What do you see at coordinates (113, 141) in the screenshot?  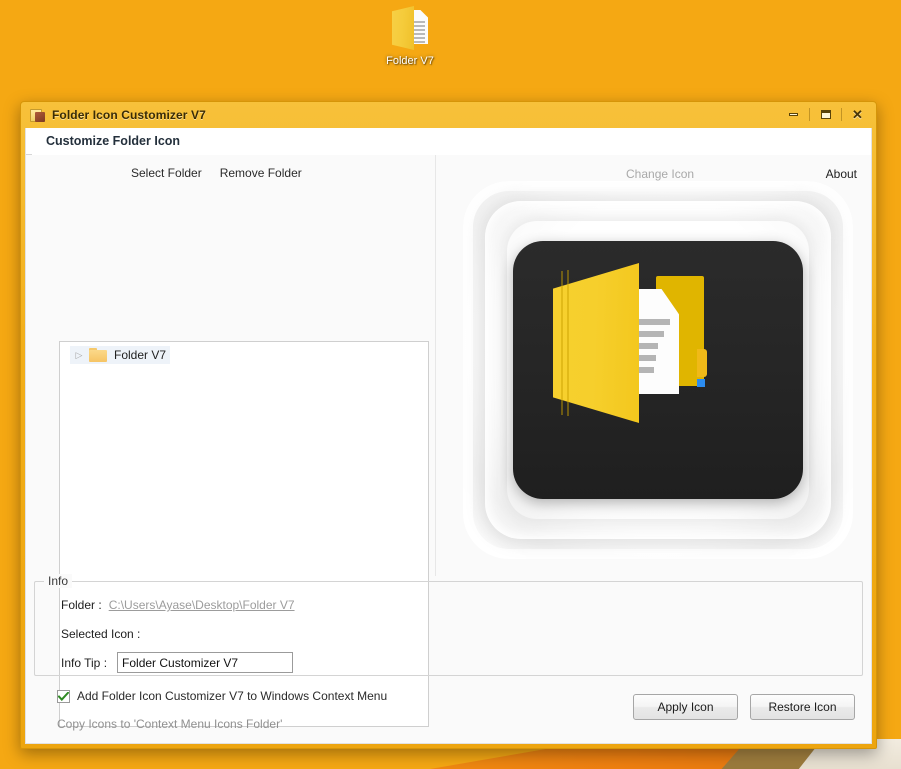 I see `tab-customize-folder-icon: Customize Folder Icon` at bounding box center [113, 141].